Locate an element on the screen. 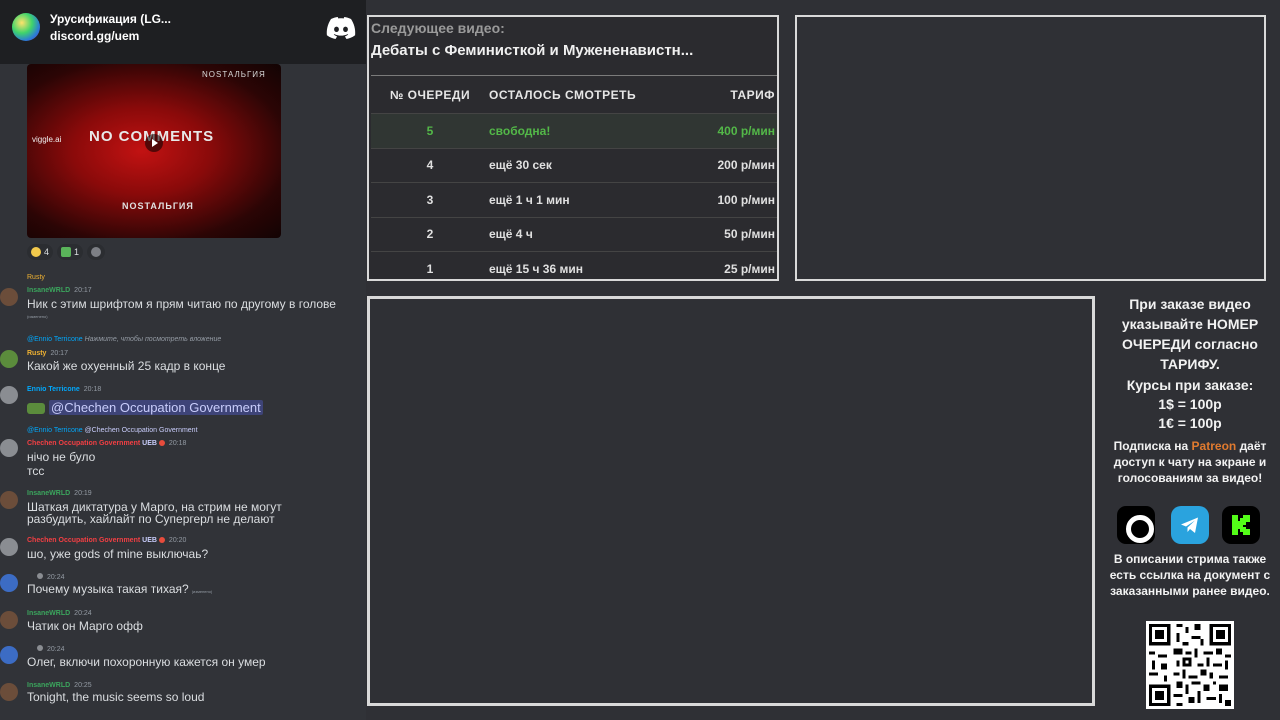  table-row: 2 ещё 4 ч 50 р/мин is located at coordinates (574, 234).